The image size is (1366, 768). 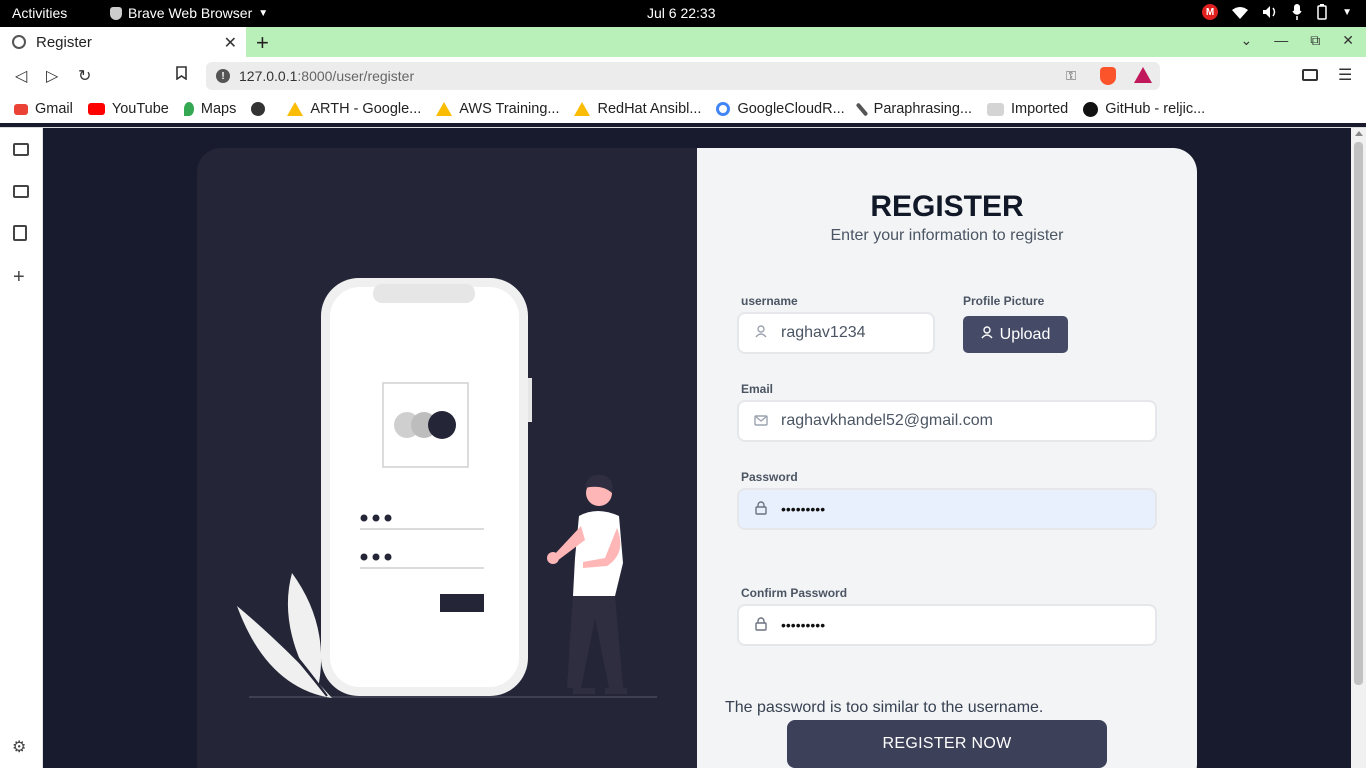 What do you see at coordinates (230, 43) in the screenshot?
I see `close-tab-icon: ✕` at bounding box center [230, 43].